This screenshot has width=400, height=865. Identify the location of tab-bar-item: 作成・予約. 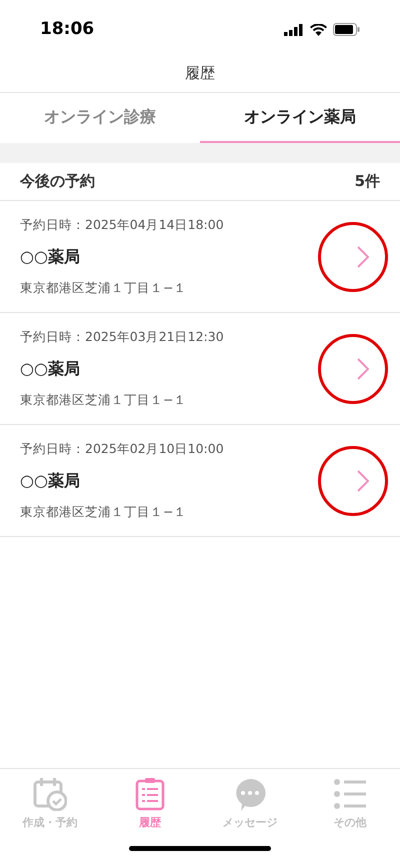
(50, 804).